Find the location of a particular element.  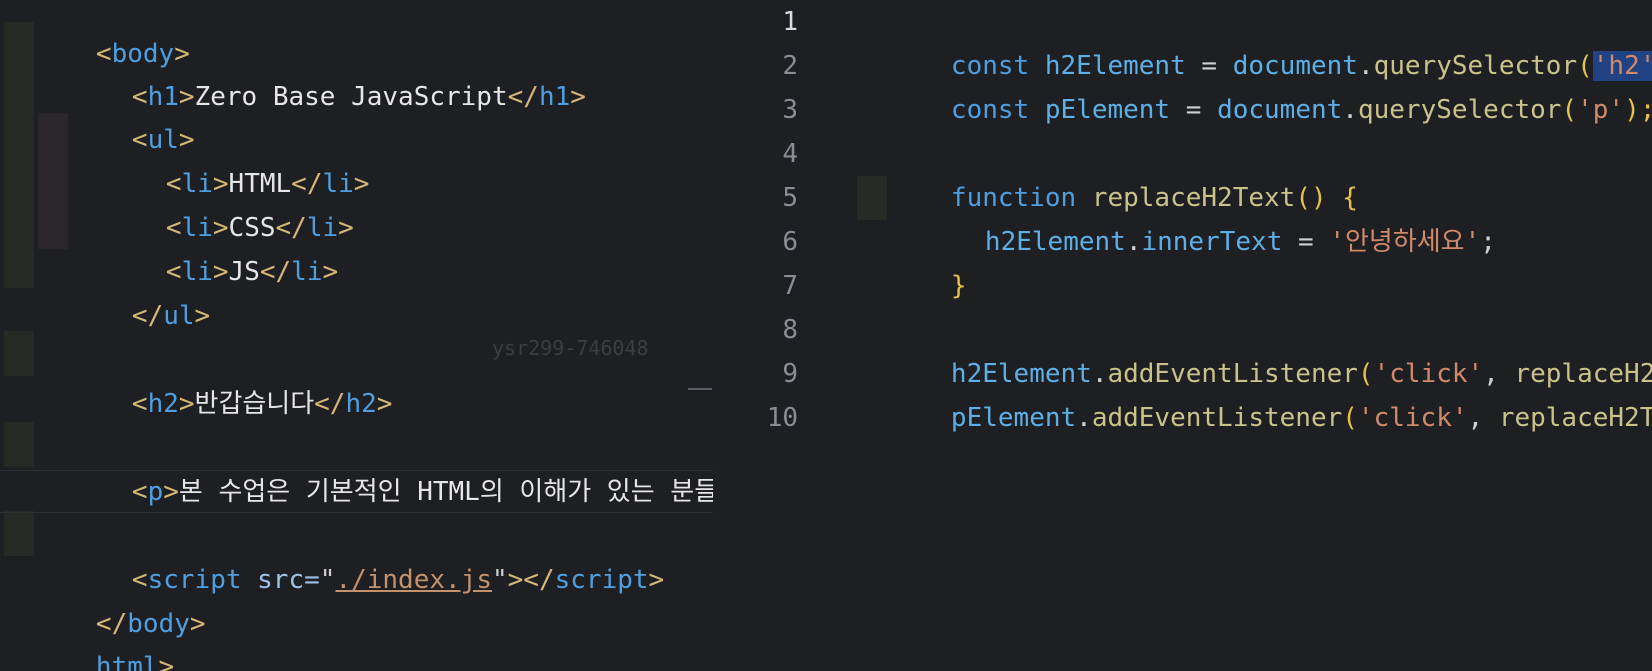

line-number: 6 is located at coordinates (790, 242).